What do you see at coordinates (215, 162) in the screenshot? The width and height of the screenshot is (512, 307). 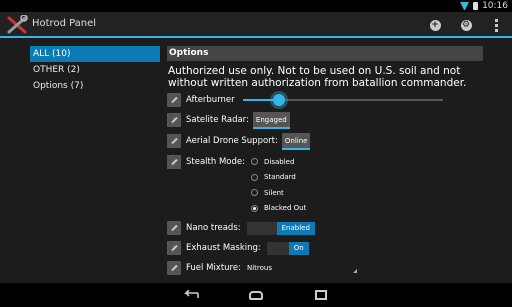 I see `stealth-mode-label: Stealth Mode:` at bounding box center [215, 162].